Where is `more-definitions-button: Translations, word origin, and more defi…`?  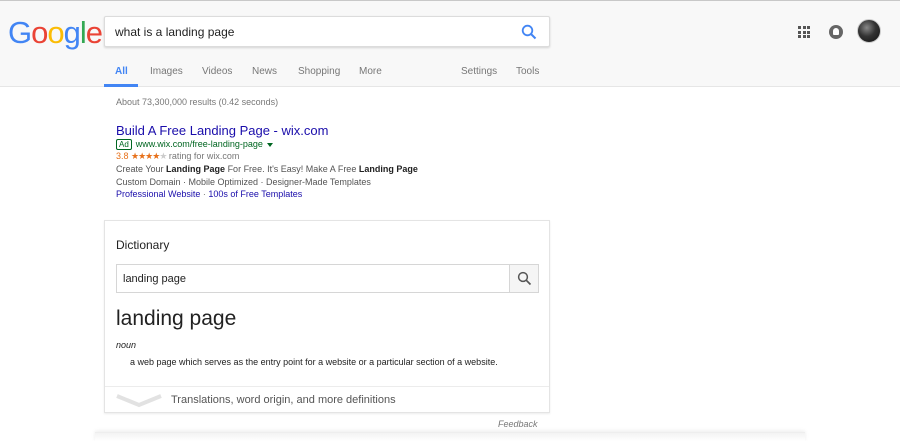 more-definitions-button: Translations, word origin, and more defi… is located at coordinates (327, 400).